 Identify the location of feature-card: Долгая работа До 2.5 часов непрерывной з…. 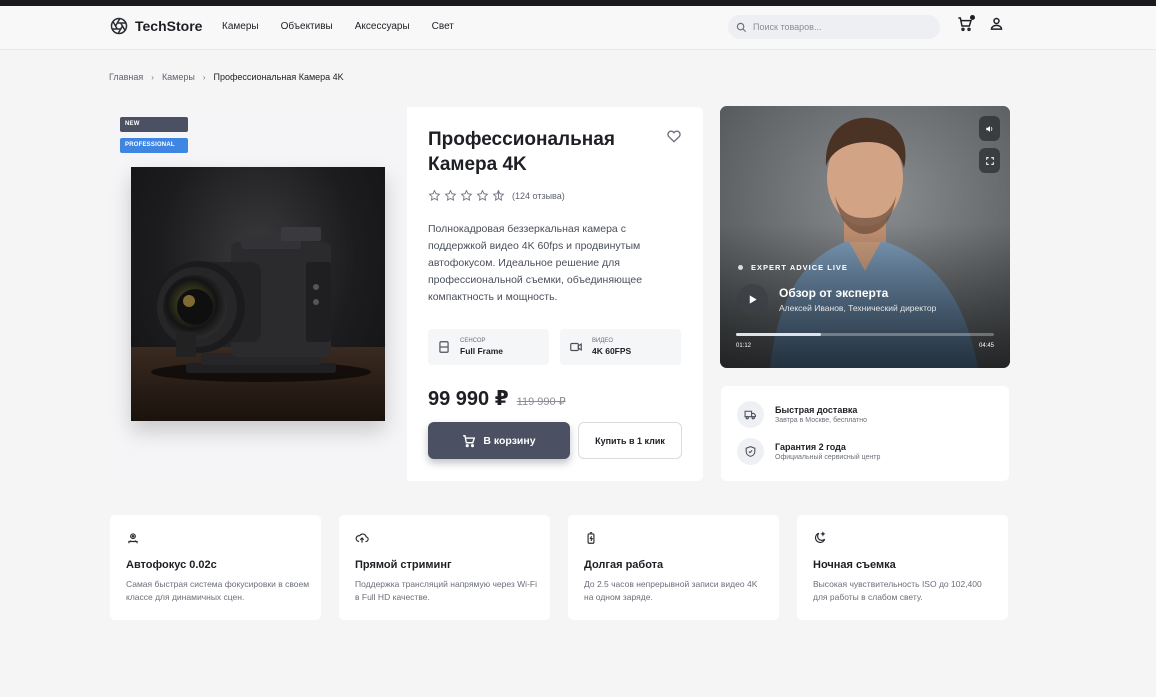
(673, 567).